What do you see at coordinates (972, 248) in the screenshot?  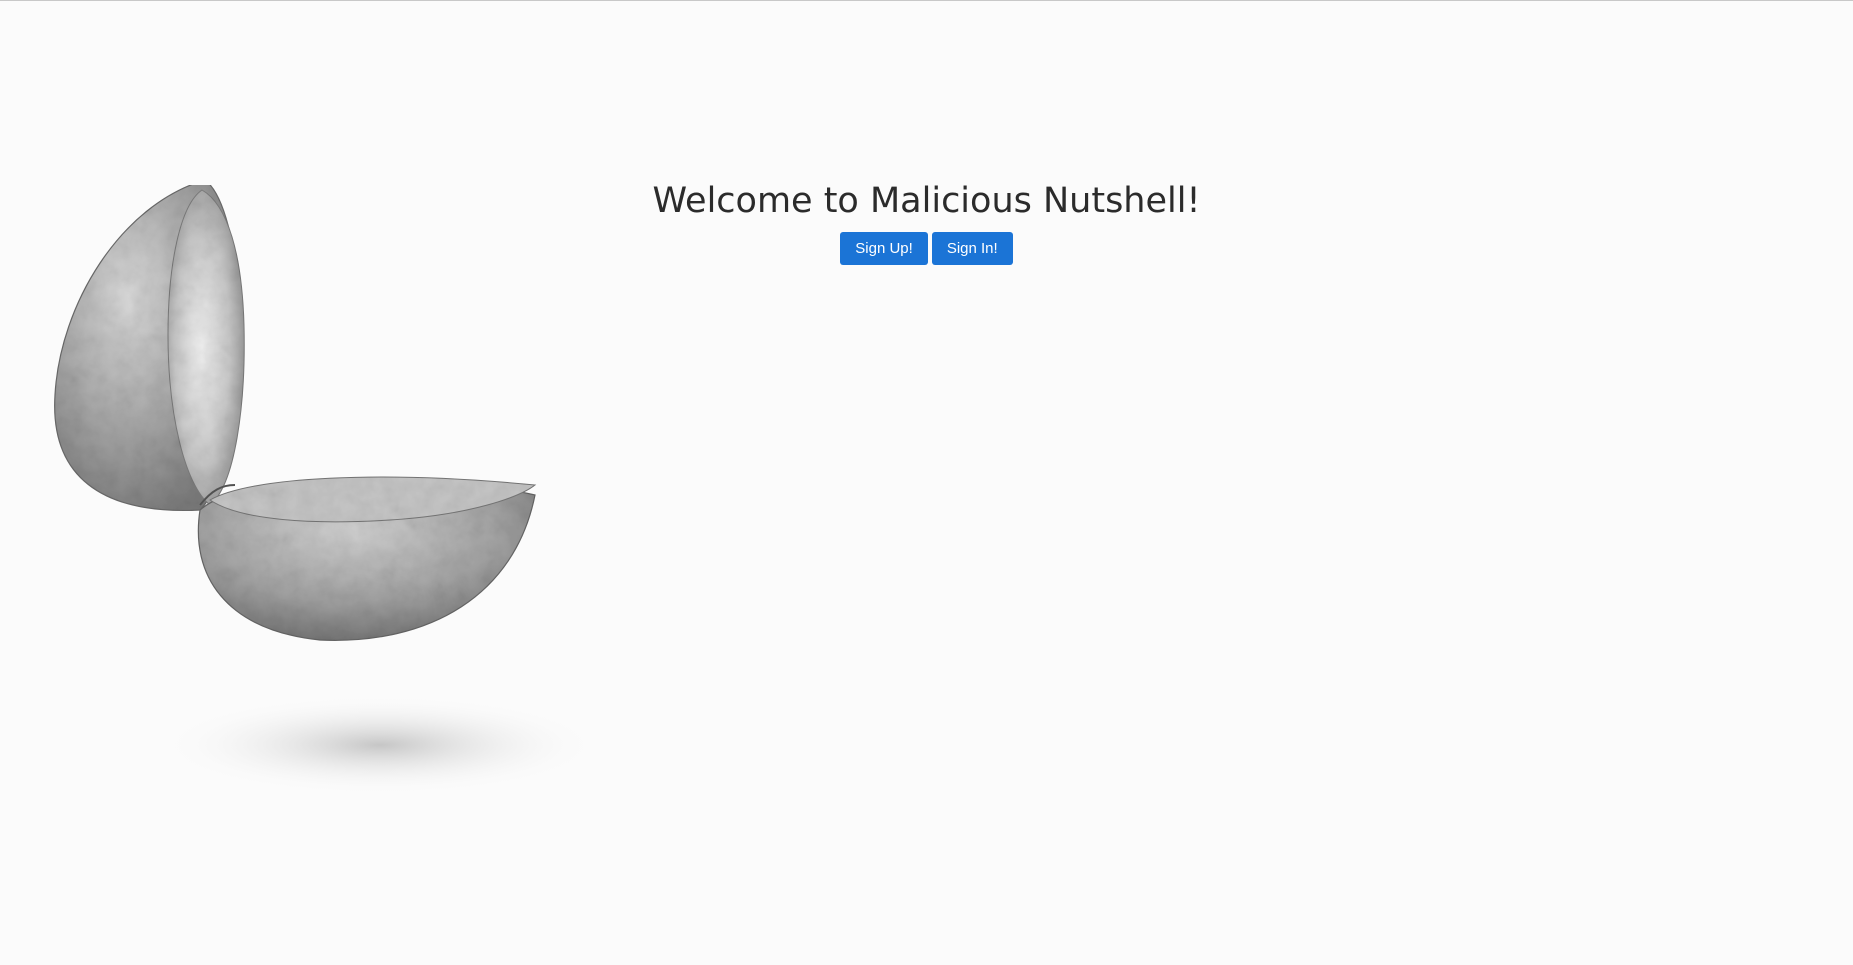 I see `sign-in-button: Sign In!` at bounding box center [972, 248].